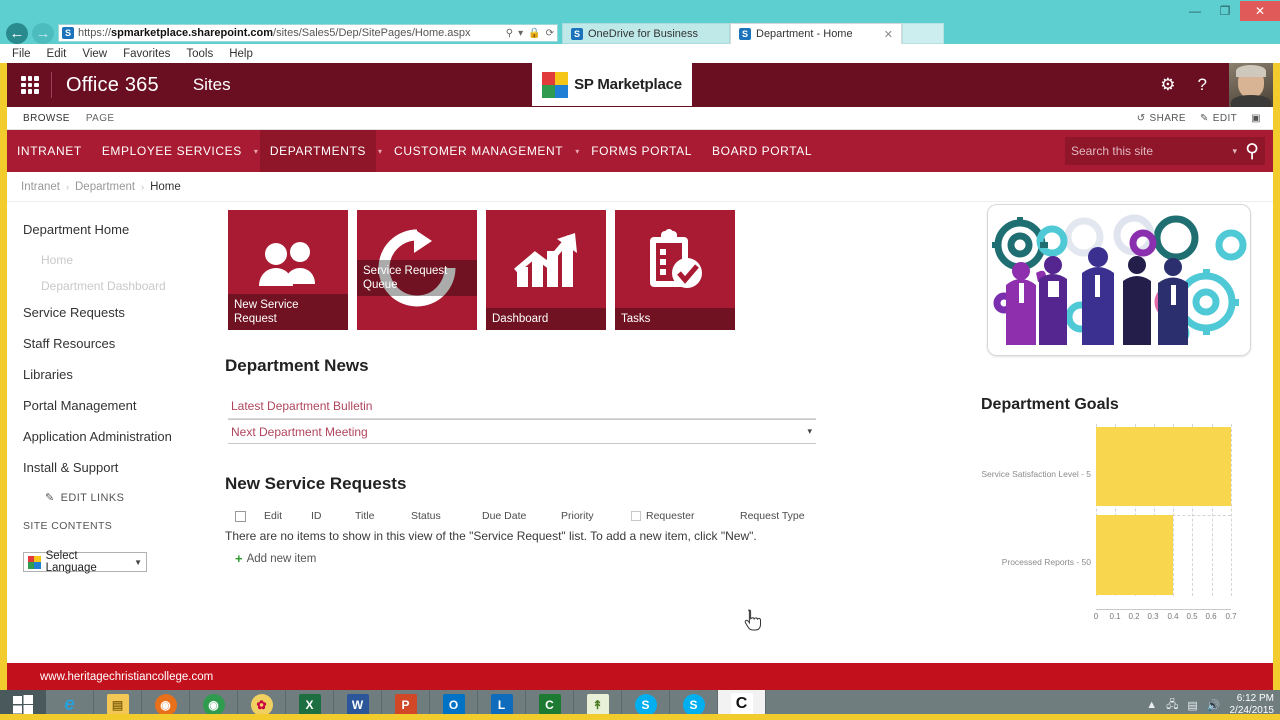 The height and width of the screenshot is (720, 1280). Describe the element at coordinates (1195, 11) in the screenshot. I see `minimize-button: —` at that location.